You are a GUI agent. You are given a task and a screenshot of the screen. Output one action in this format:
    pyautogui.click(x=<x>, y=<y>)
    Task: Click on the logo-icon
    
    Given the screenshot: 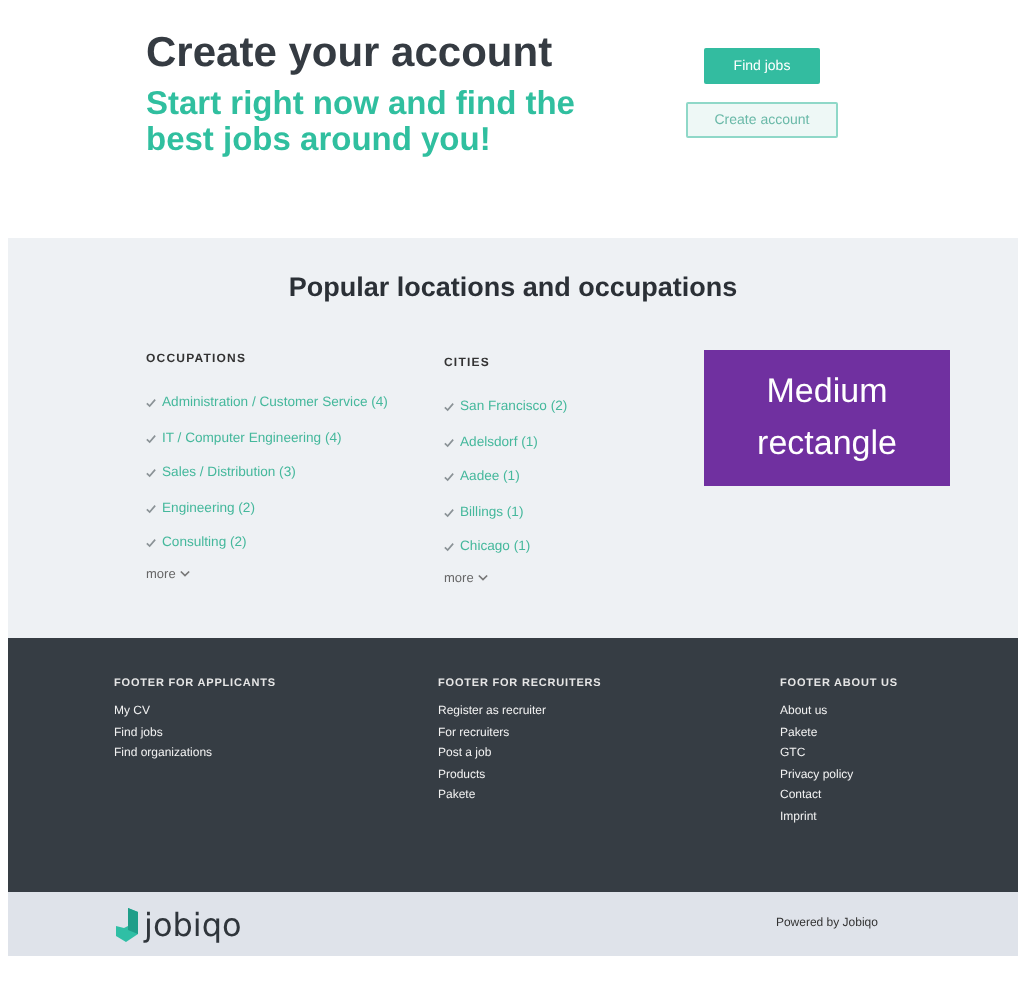 What is the action you would take?
    pyautogui.click(x=127, y=924)
    